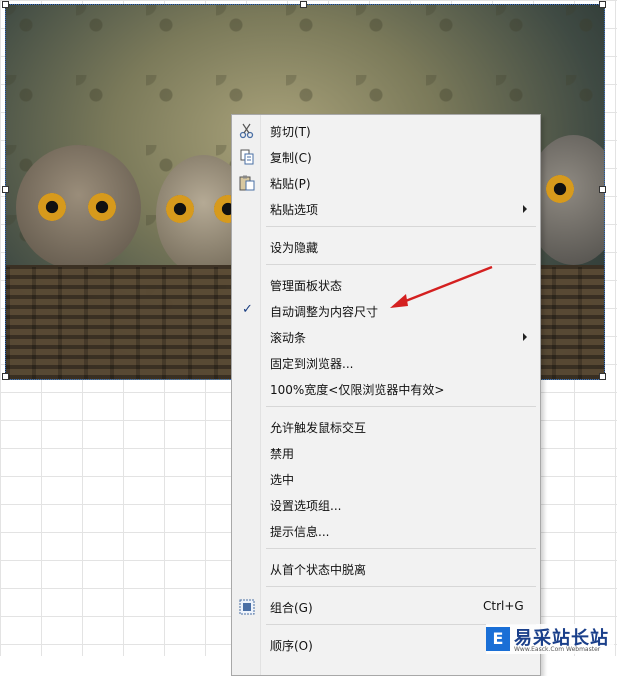 The image size is (617, 676). I want to click on menu-item-break-away: 从首个状态中脱离, so click(386, 569).